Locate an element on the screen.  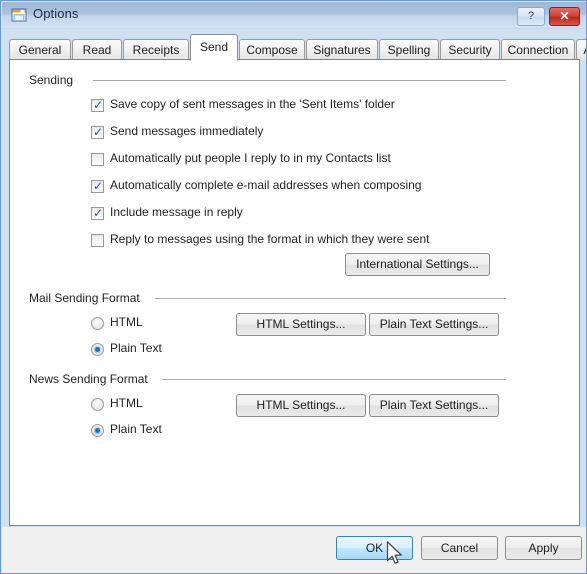
news-html-radio is located at coordinates (97, 404).